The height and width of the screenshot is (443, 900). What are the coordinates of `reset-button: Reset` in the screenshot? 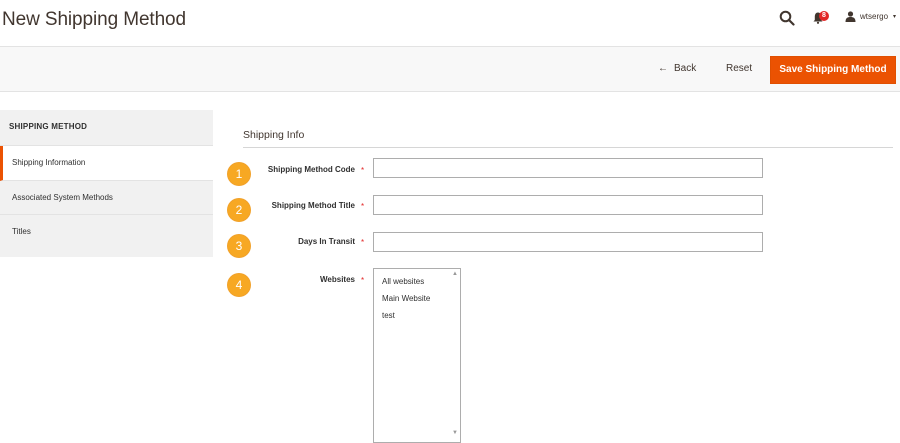 It's located at (739, 68).